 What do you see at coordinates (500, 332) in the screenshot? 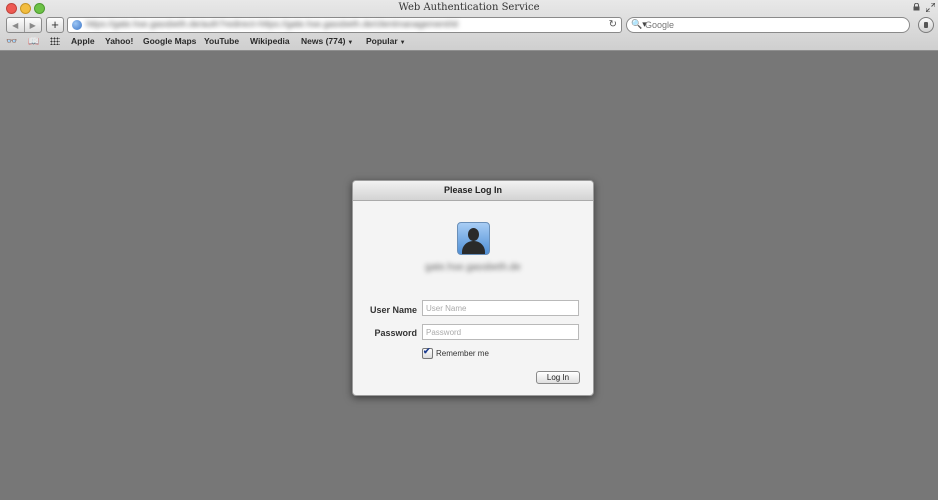
I see `password-field` at bounding box center [500, 332].